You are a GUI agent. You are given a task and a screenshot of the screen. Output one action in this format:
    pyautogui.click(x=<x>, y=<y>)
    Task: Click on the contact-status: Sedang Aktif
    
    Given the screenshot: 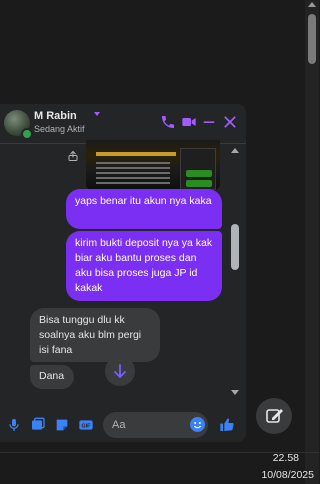 What is the action you would take?
    pyautogui.click(x=59, y=129)
    